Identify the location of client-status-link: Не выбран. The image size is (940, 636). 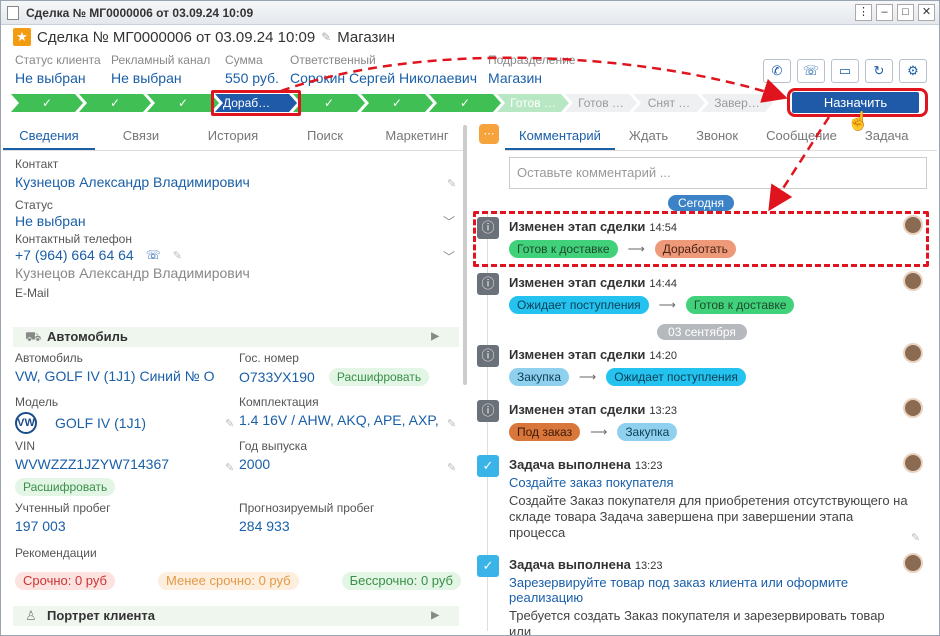
(58, 78).